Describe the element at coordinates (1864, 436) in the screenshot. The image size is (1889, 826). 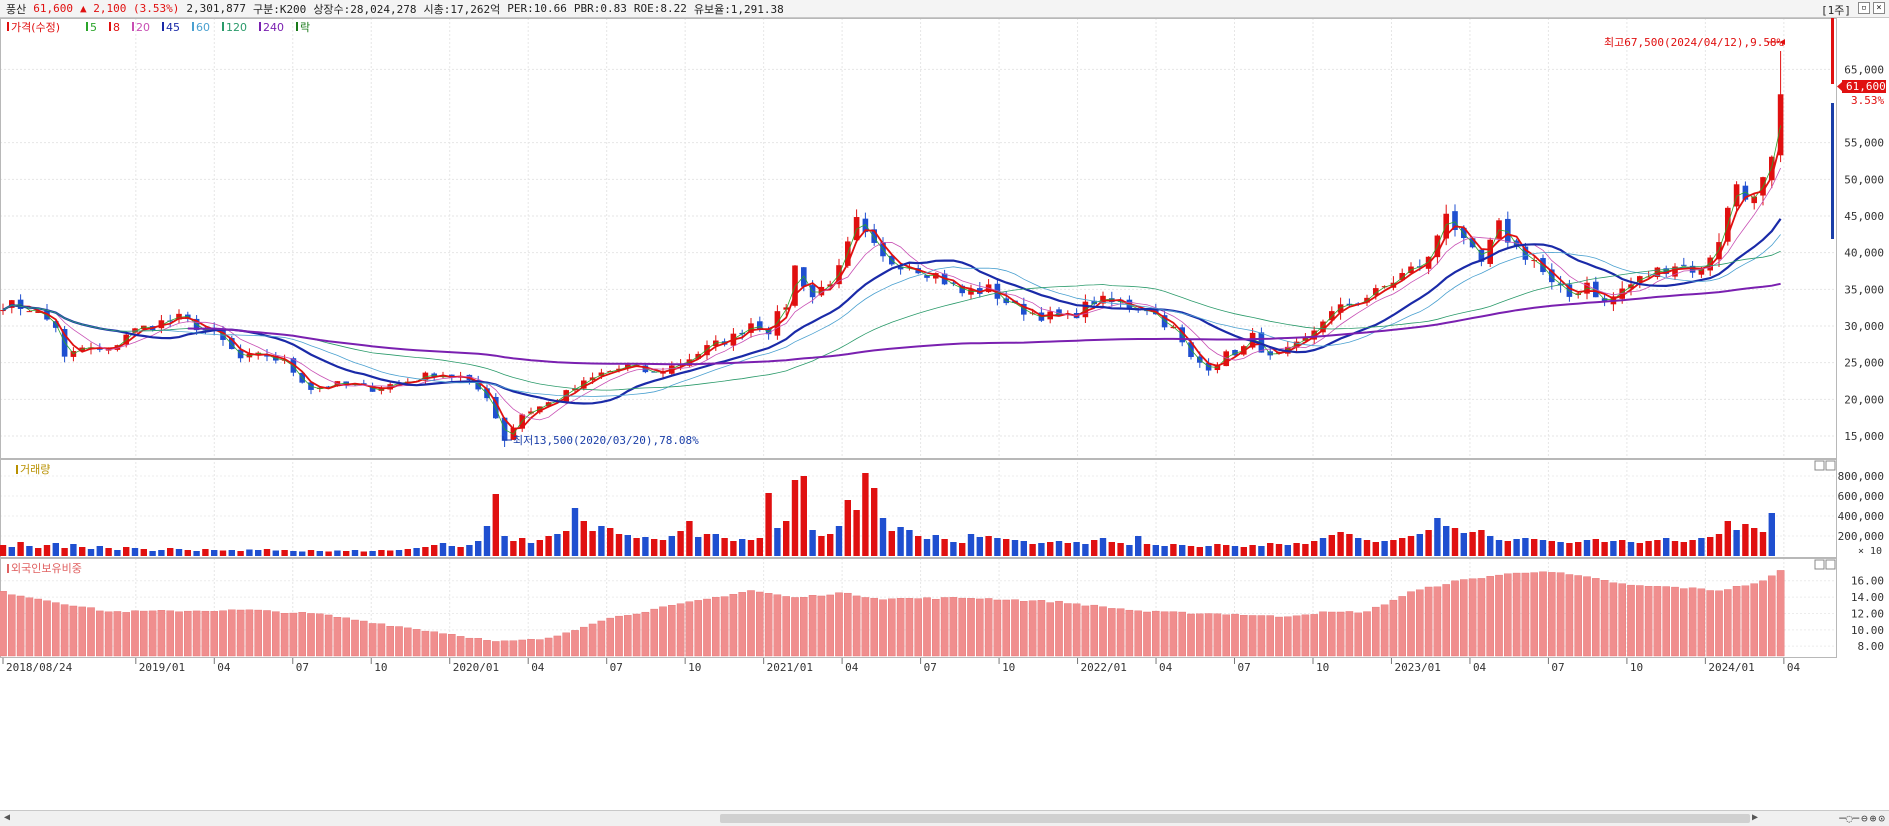
I see `price-tick-label: 15,000` at that location.